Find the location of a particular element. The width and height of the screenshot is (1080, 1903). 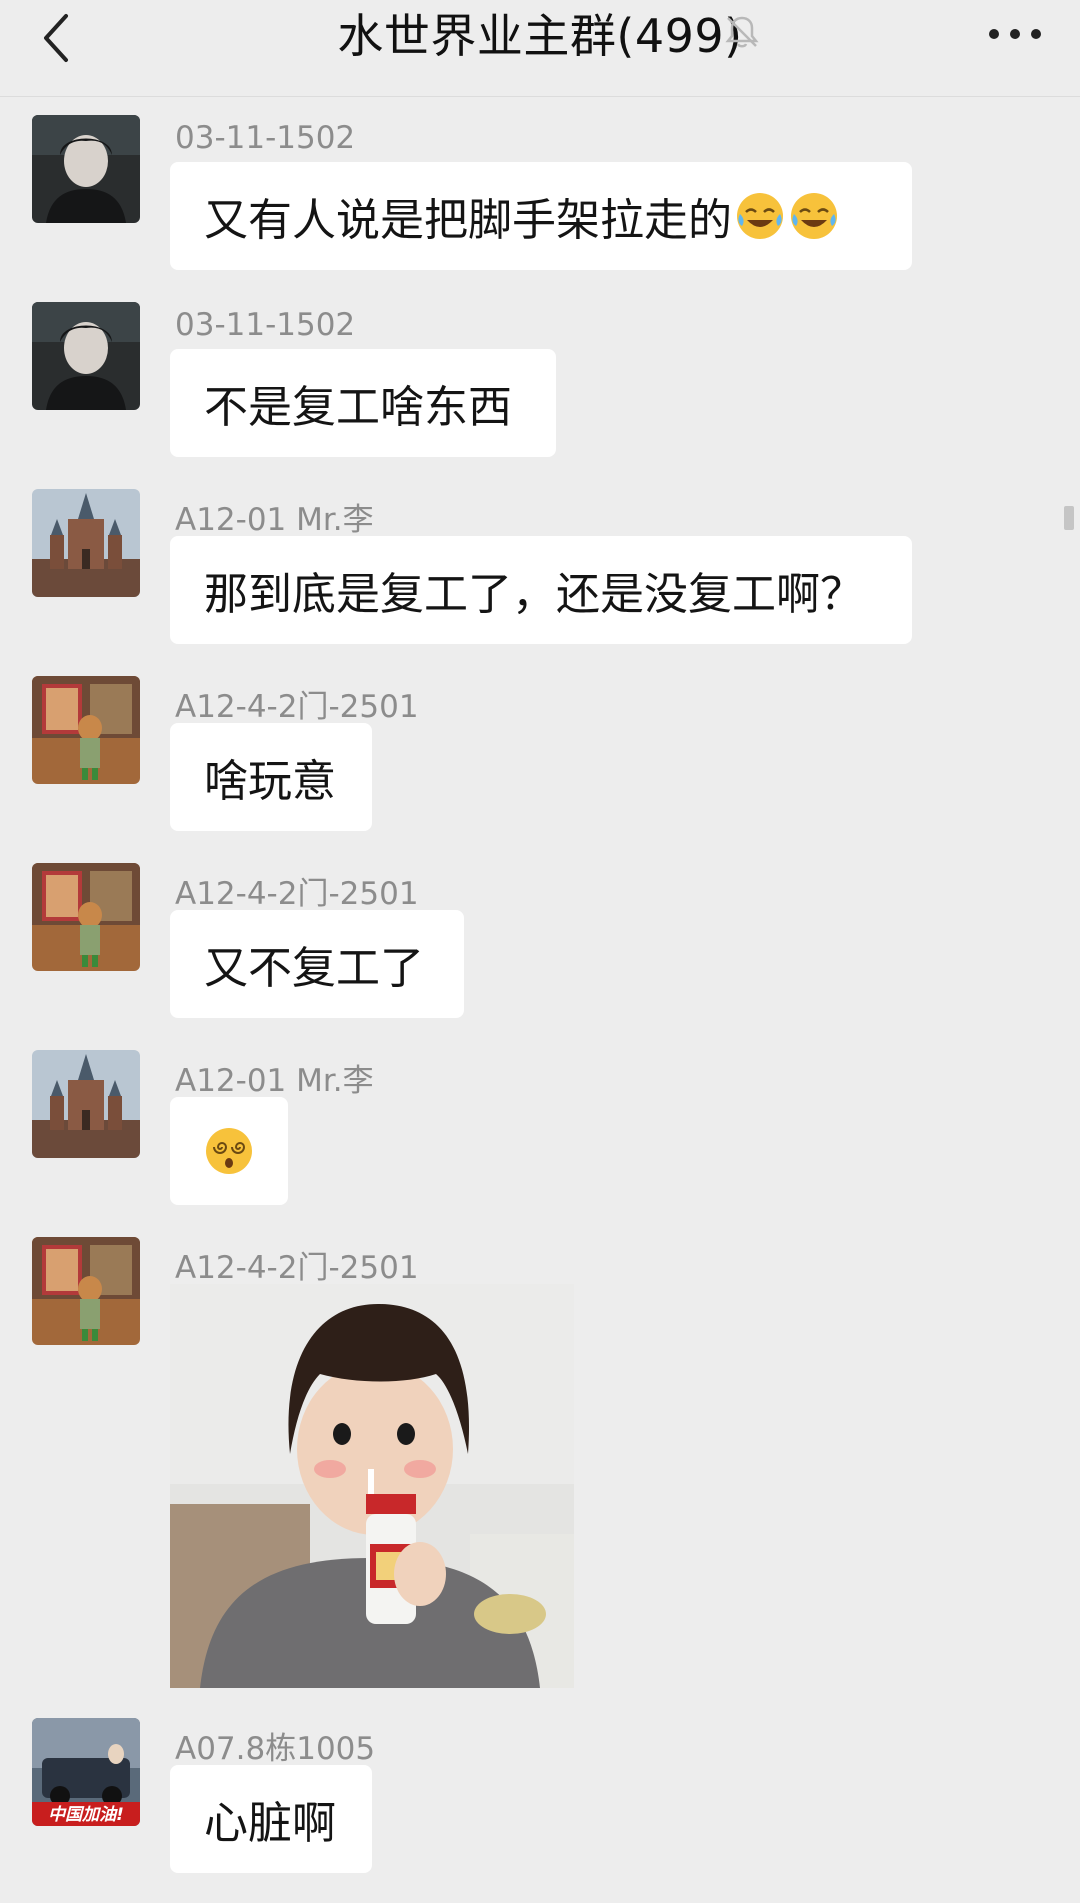

dizzy-face-emoji is located at coordinates (229, 1151).